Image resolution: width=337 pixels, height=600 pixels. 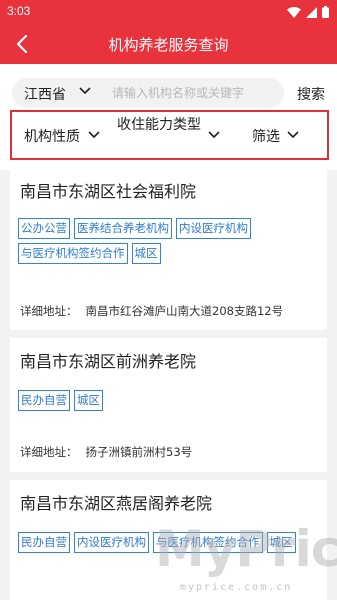 I want to click on institution-name: 南昌市东湖区前洲养老院, so click(x=108, y=361).